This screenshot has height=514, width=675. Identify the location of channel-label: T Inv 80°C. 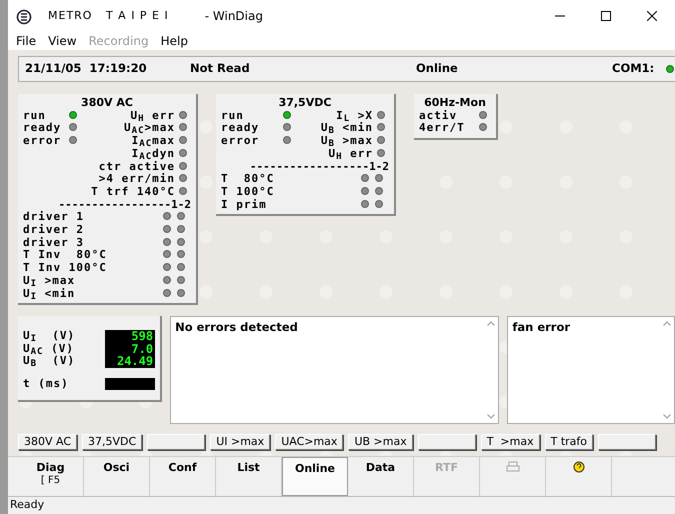
(65, 255).